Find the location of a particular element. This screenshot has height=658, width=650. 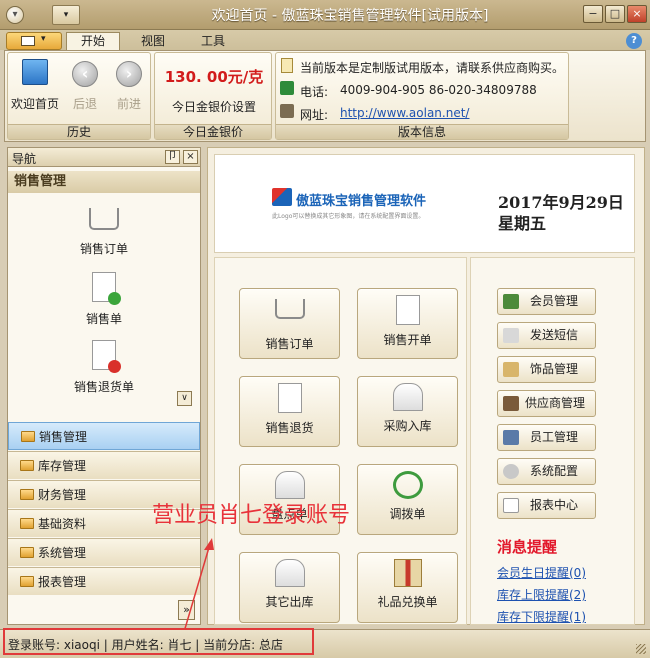

phone-label: 电话: is located at coordinates (314, 92).